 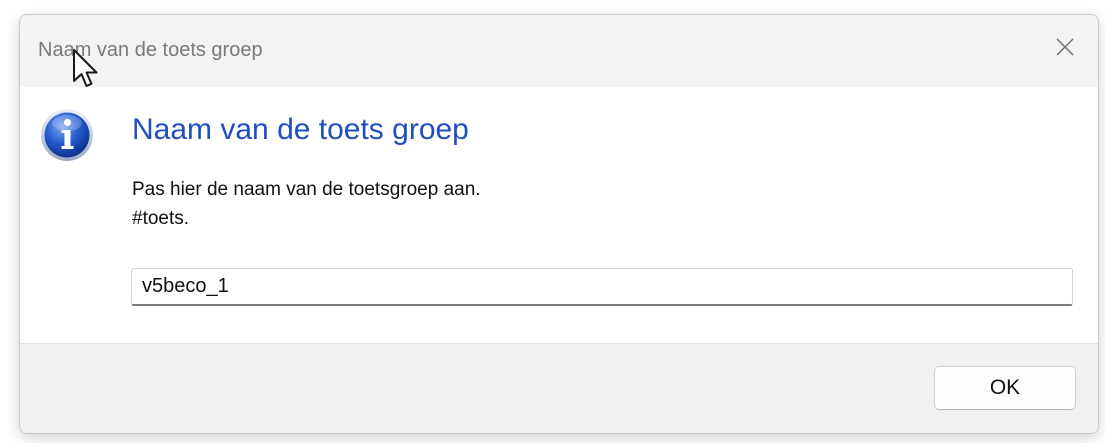 What do you see at coordinates (306, 189) in the screenshot?
I see `message-line: Pas hier de naam van de toetsgroep aan.` at bounding box center [306, 189].